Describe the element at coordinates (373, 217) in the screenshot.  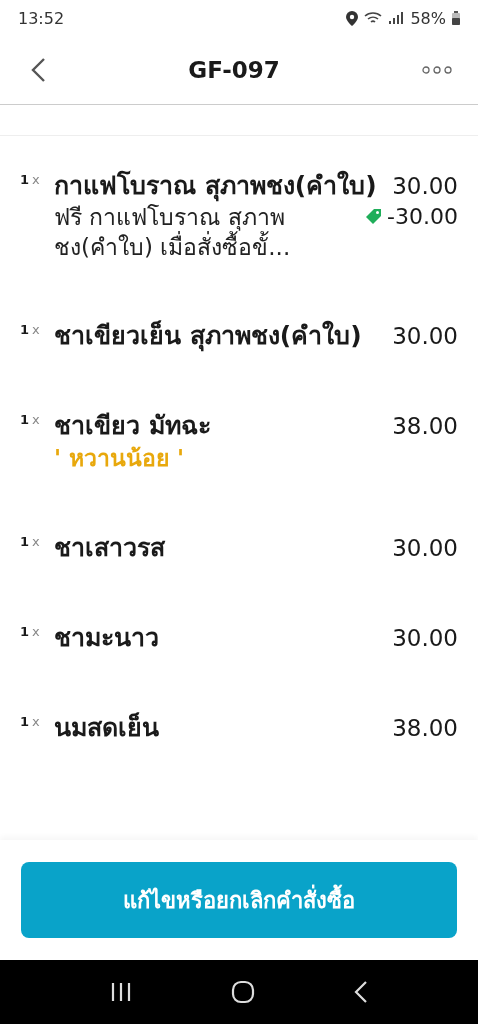
I see `tag-icon` at that location.